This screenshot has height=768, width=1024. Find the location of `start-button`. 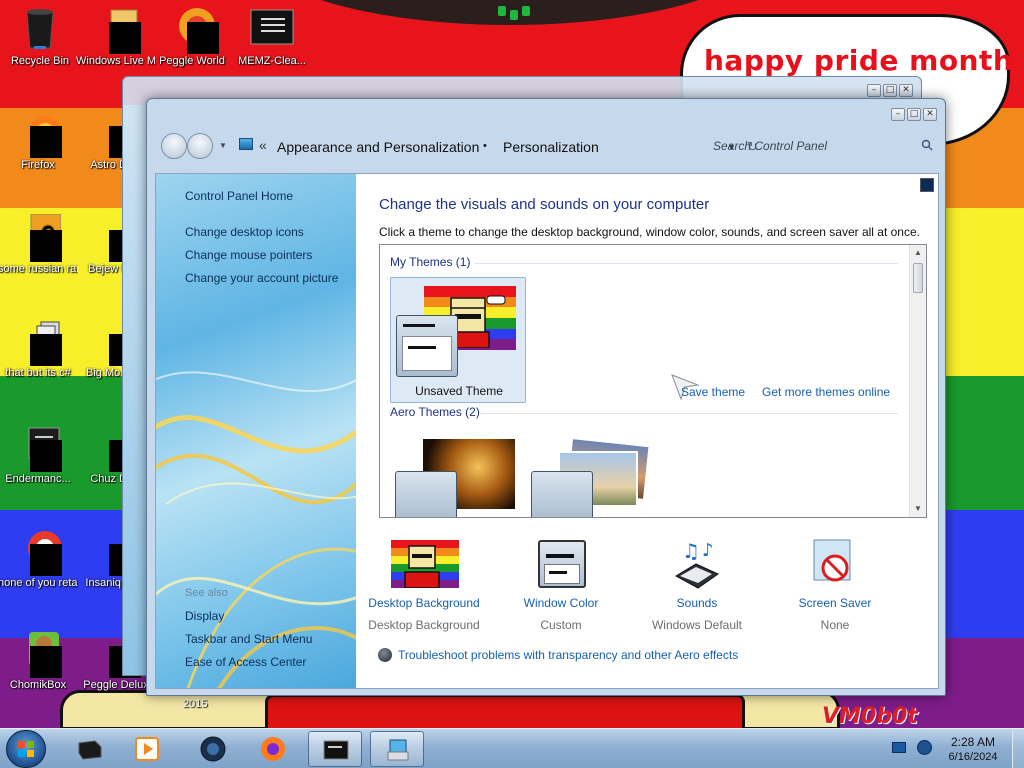

start-button is located at coordinates (26, 749).